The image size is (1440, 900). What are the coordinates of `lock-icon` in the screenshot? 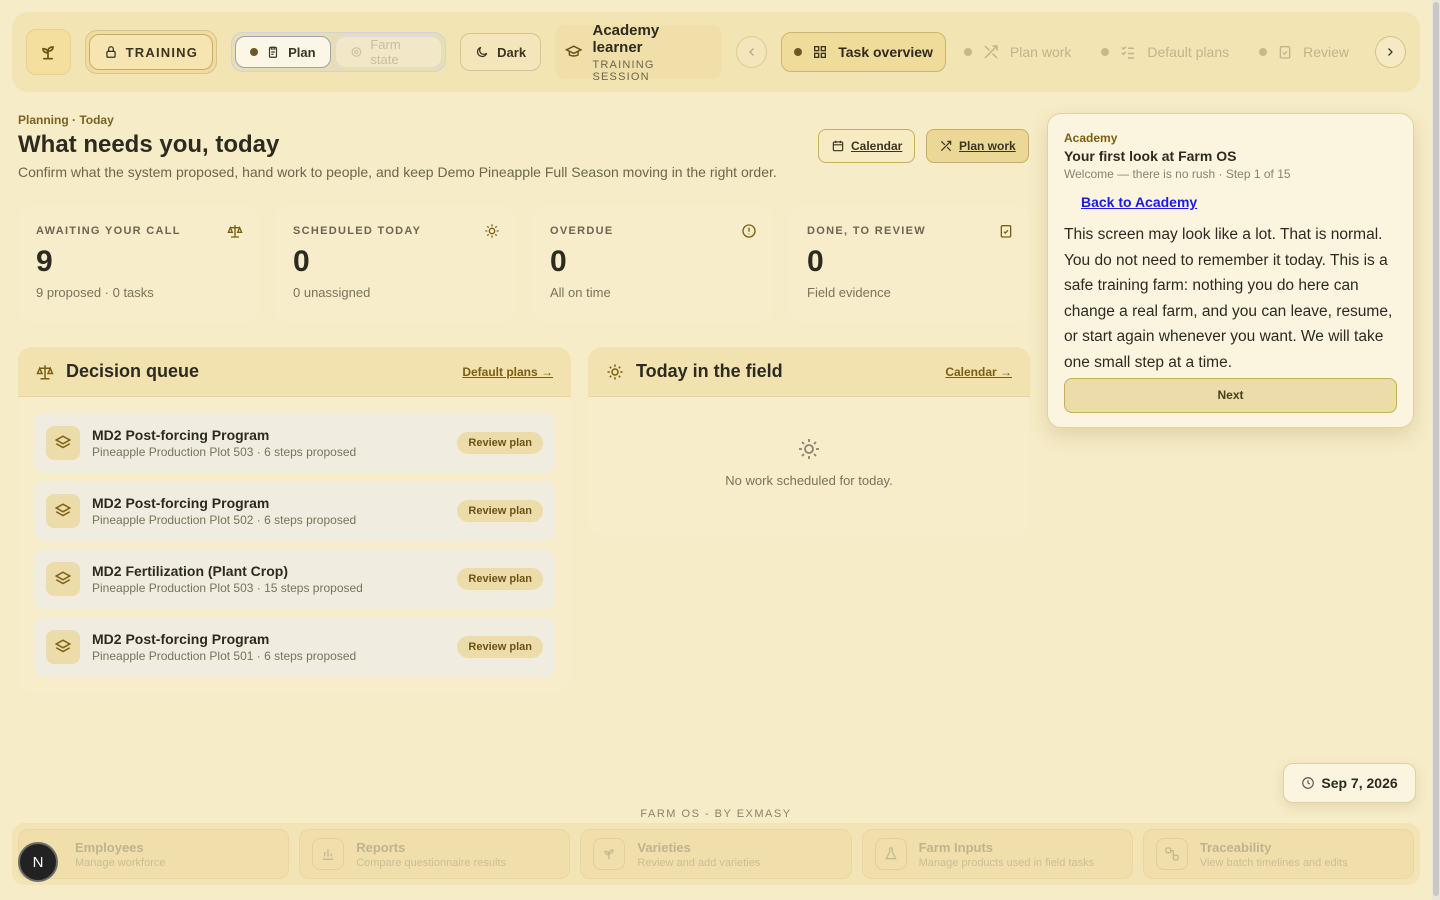 It's located at (110, 52).